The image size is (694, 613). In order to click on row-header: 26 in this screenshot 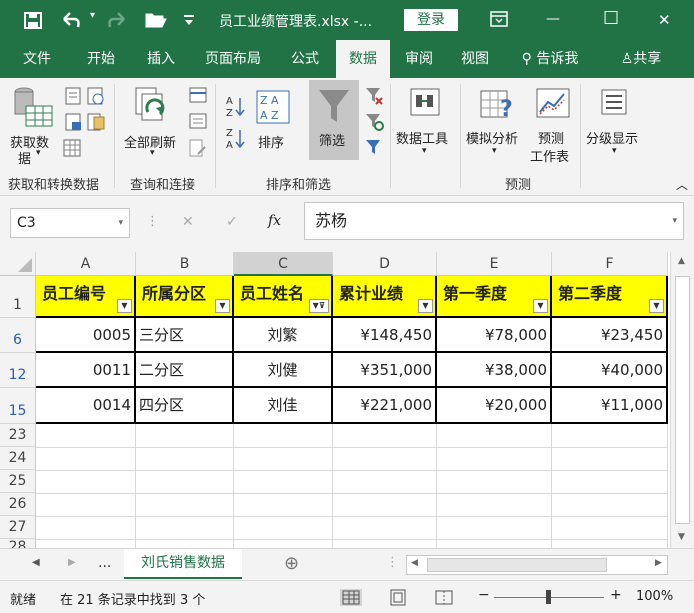, I will do `click(18, 504)`.